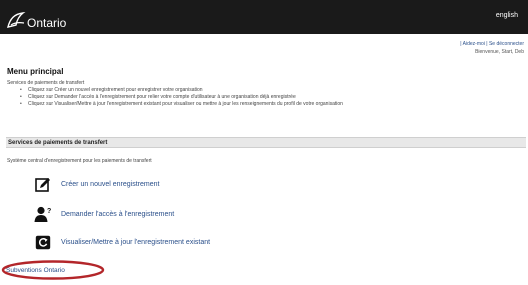  I want to click on refresh-icon, so click(43, 242).